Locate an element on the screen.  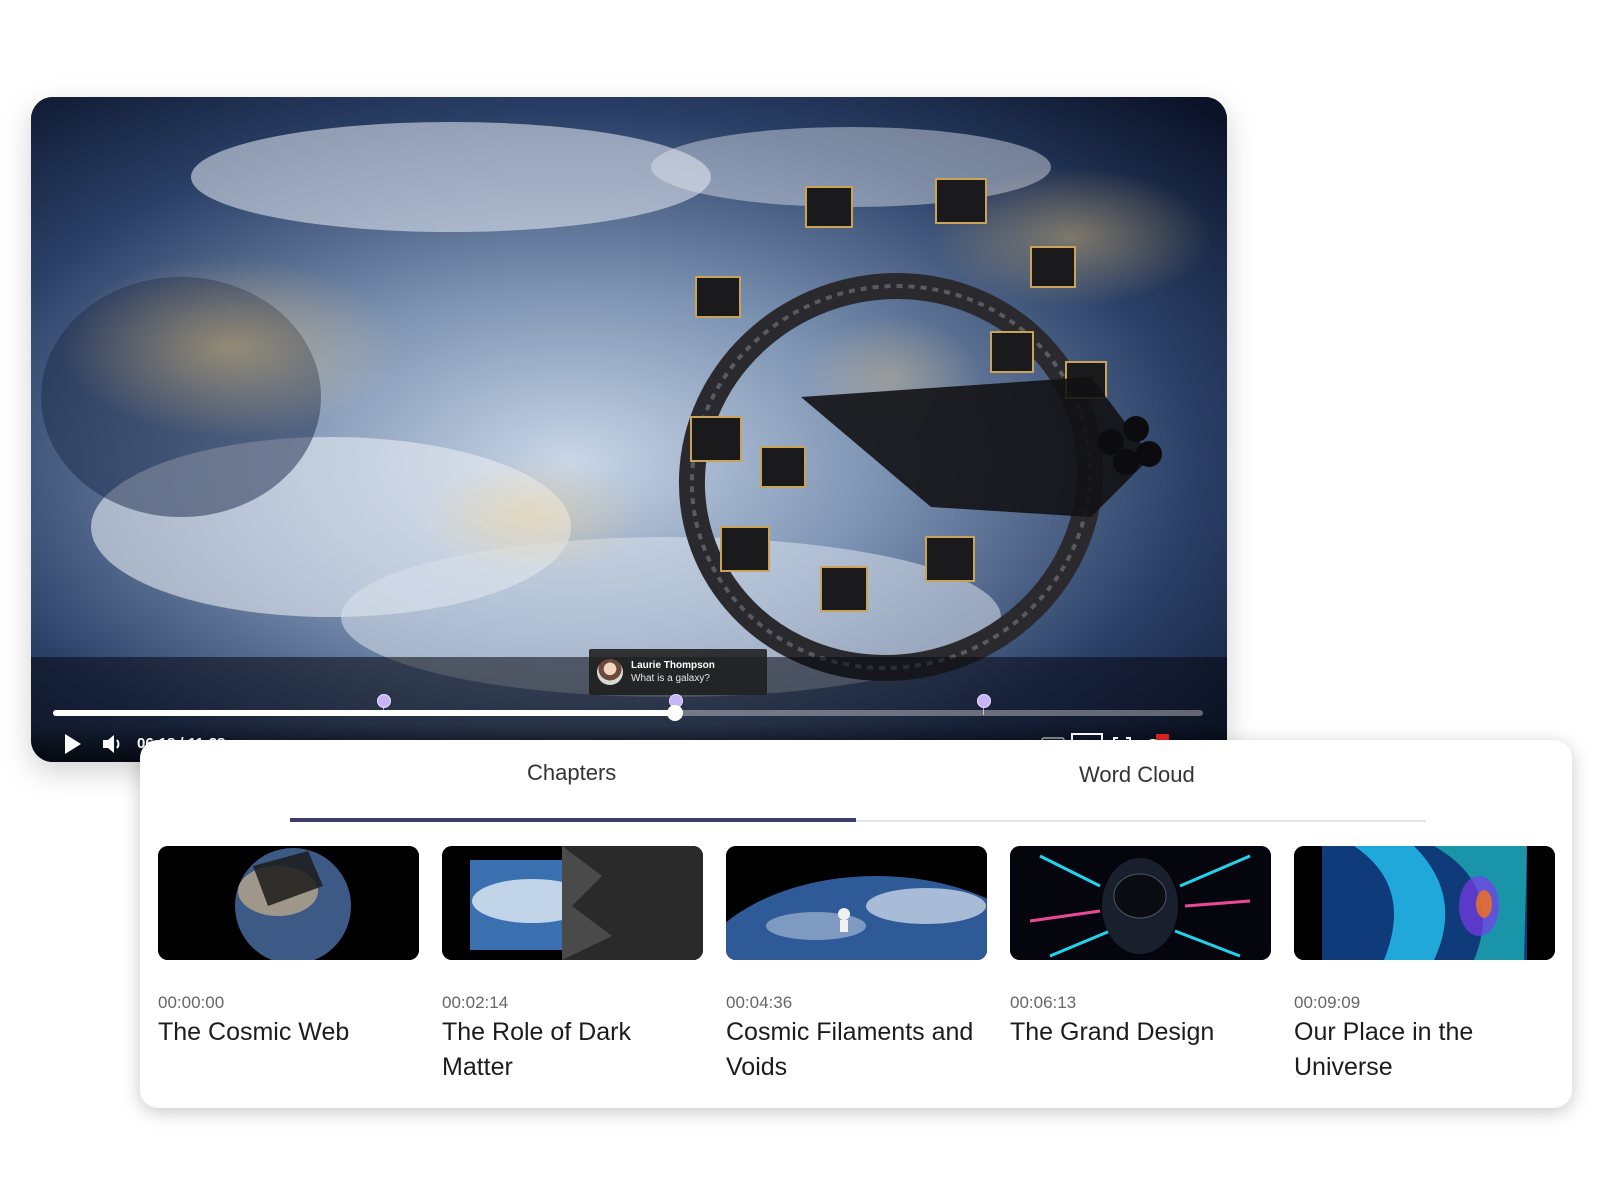
chapter-title: The Role of Dark Matter is located at coordinates (536, 1049).